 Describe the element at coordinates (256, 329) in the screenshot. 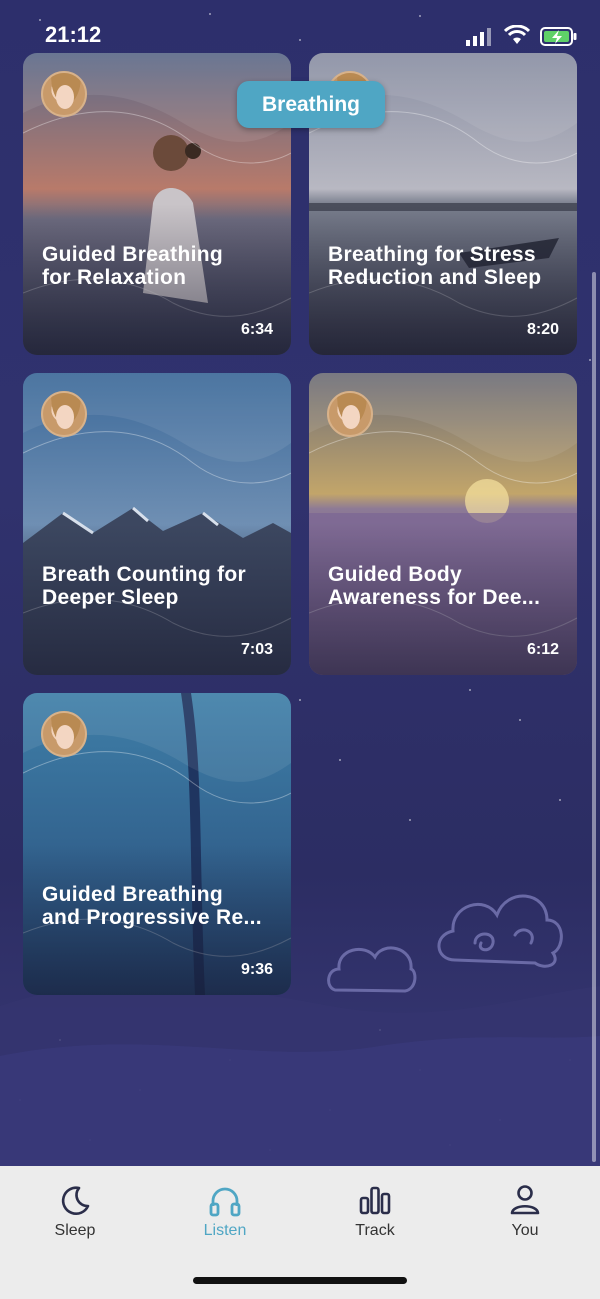

I see `card-duration: 6:34` at that location.